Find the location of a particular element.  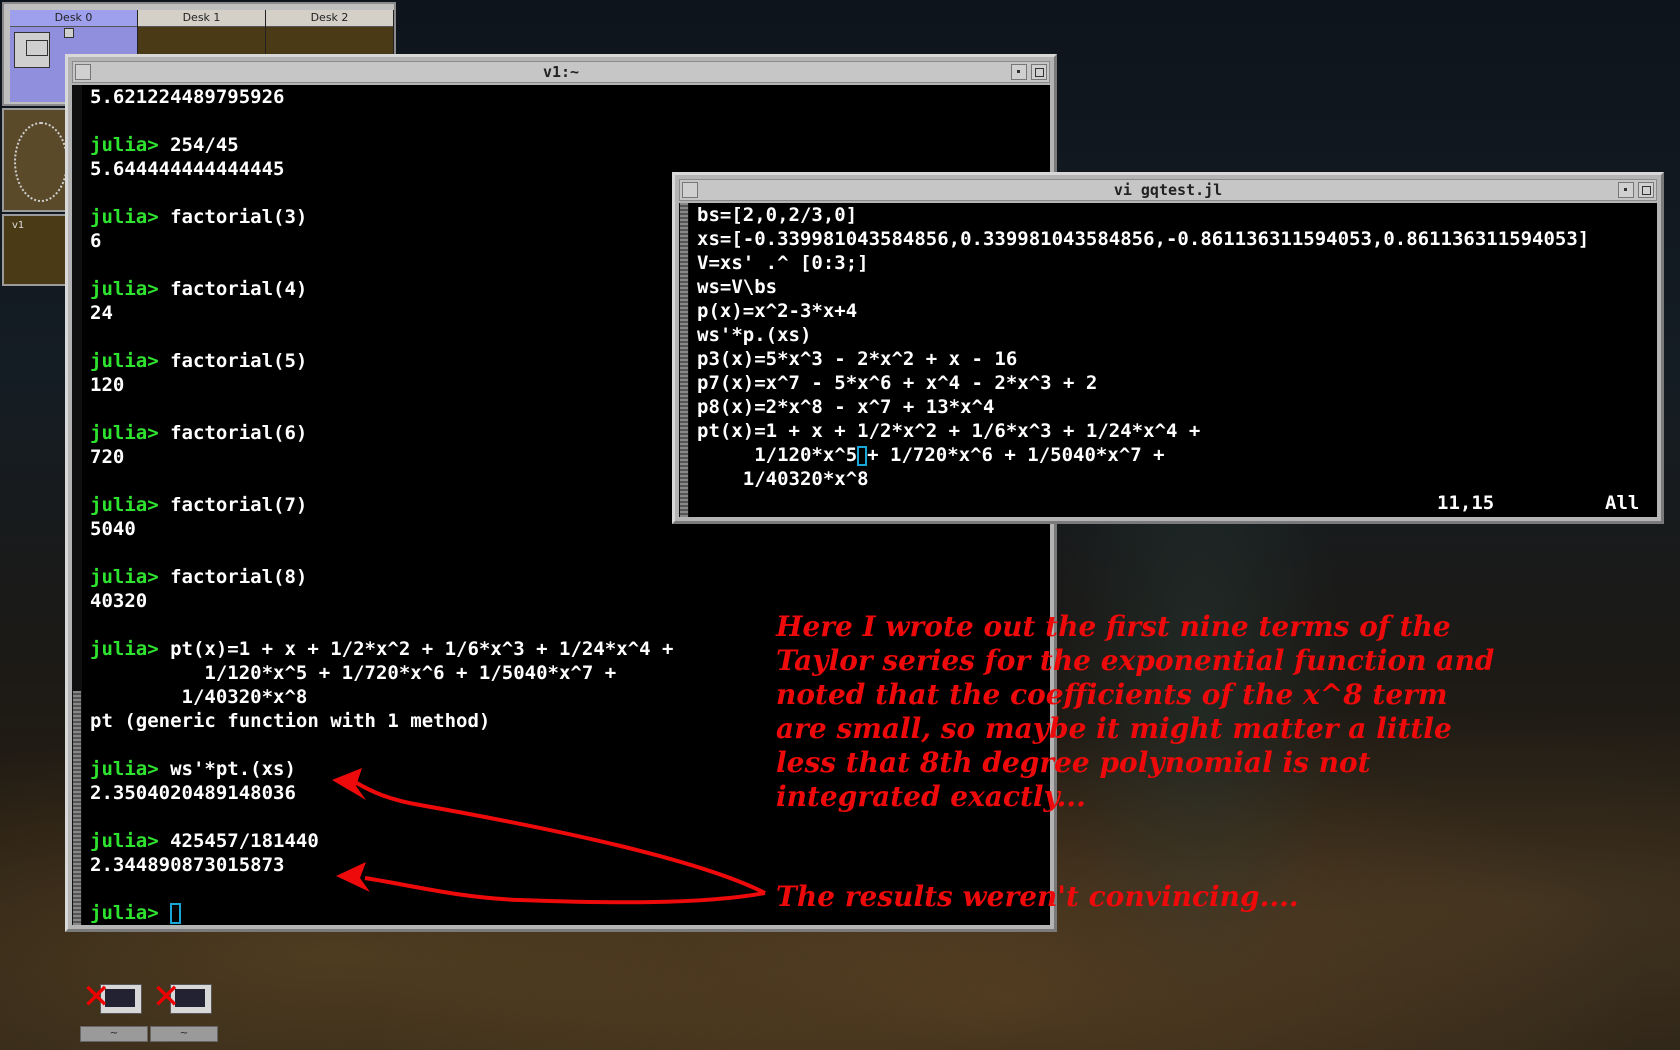

annotation-arrows is located at coordinates (549, 836).